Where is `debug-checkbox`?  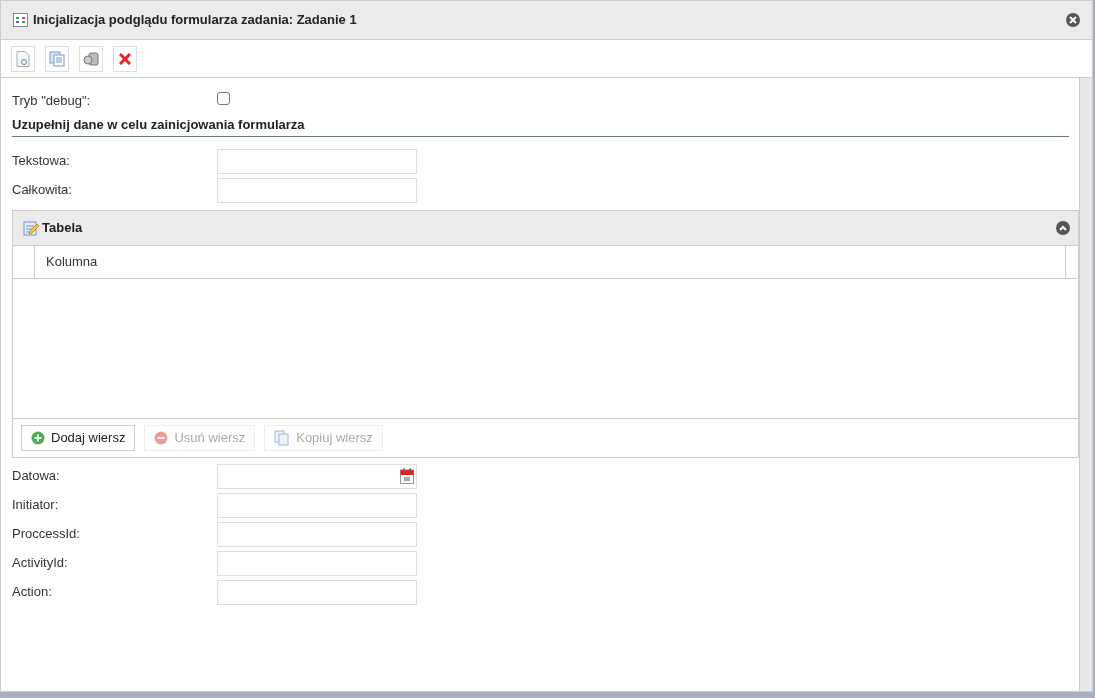 debug-checkbox is located at coordinates (223, 98).